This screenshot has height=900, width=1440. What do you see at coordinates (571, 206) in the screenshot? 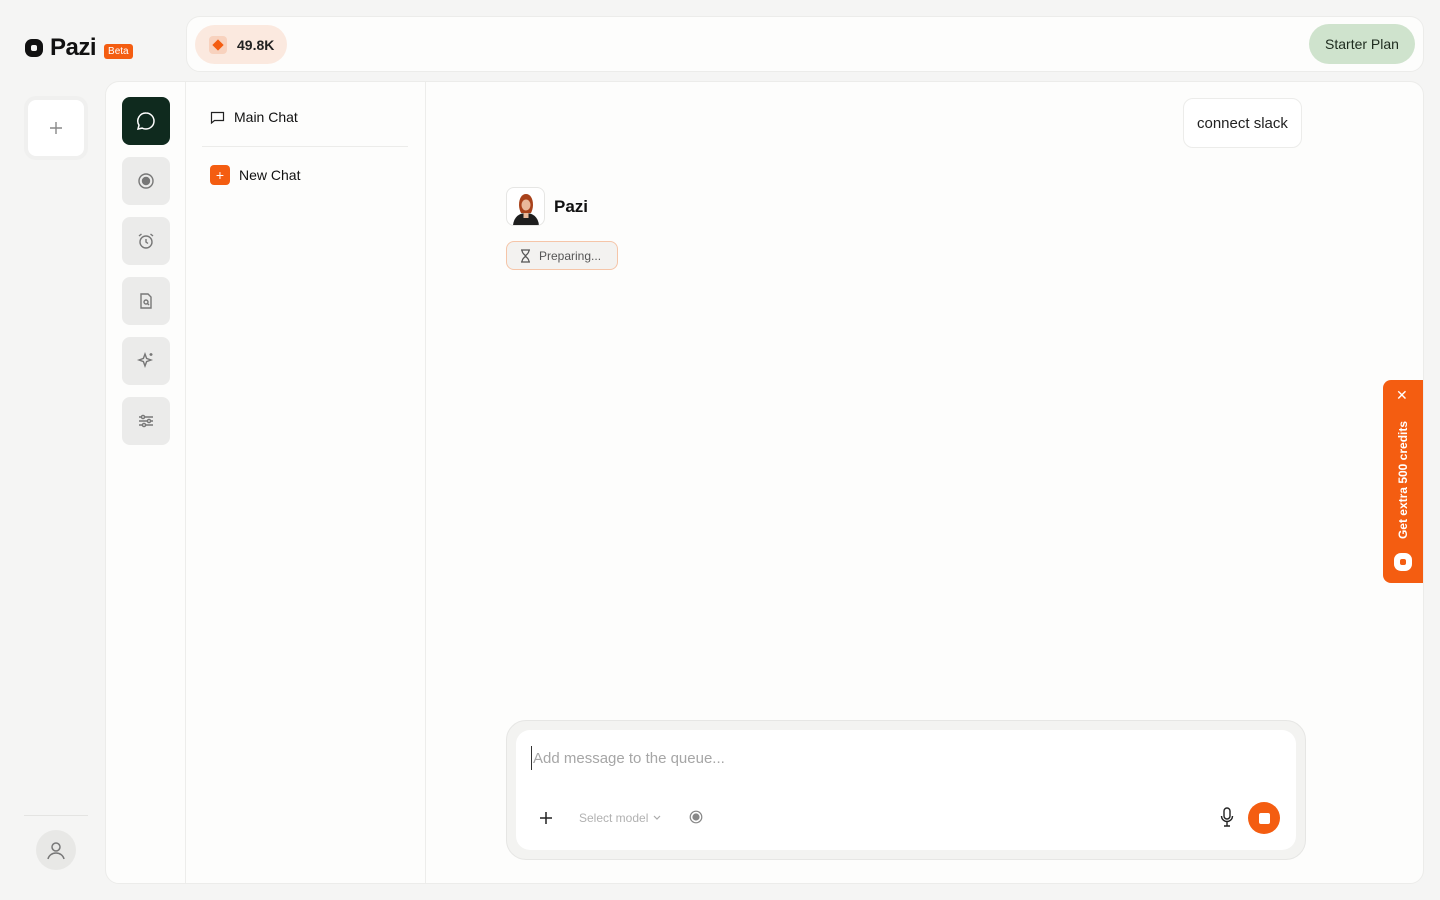
I see `agent-name: Pazi` at bounding box center [571, 206].